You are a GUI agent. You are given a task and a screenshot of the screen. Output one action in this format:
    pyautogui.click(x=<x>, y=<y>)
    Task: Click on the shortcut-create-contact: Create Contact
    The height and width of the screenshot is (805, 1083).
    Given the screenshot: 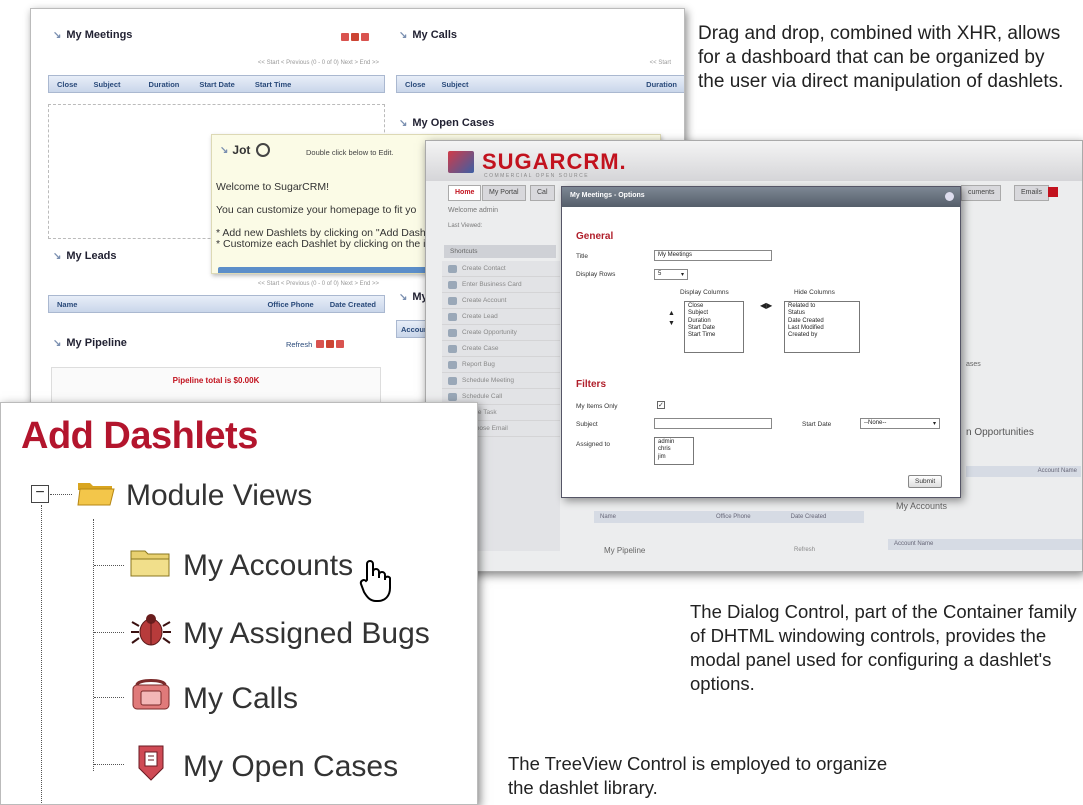 What is the action you would take?
    pyautogui.click(x=501, y=269)
    